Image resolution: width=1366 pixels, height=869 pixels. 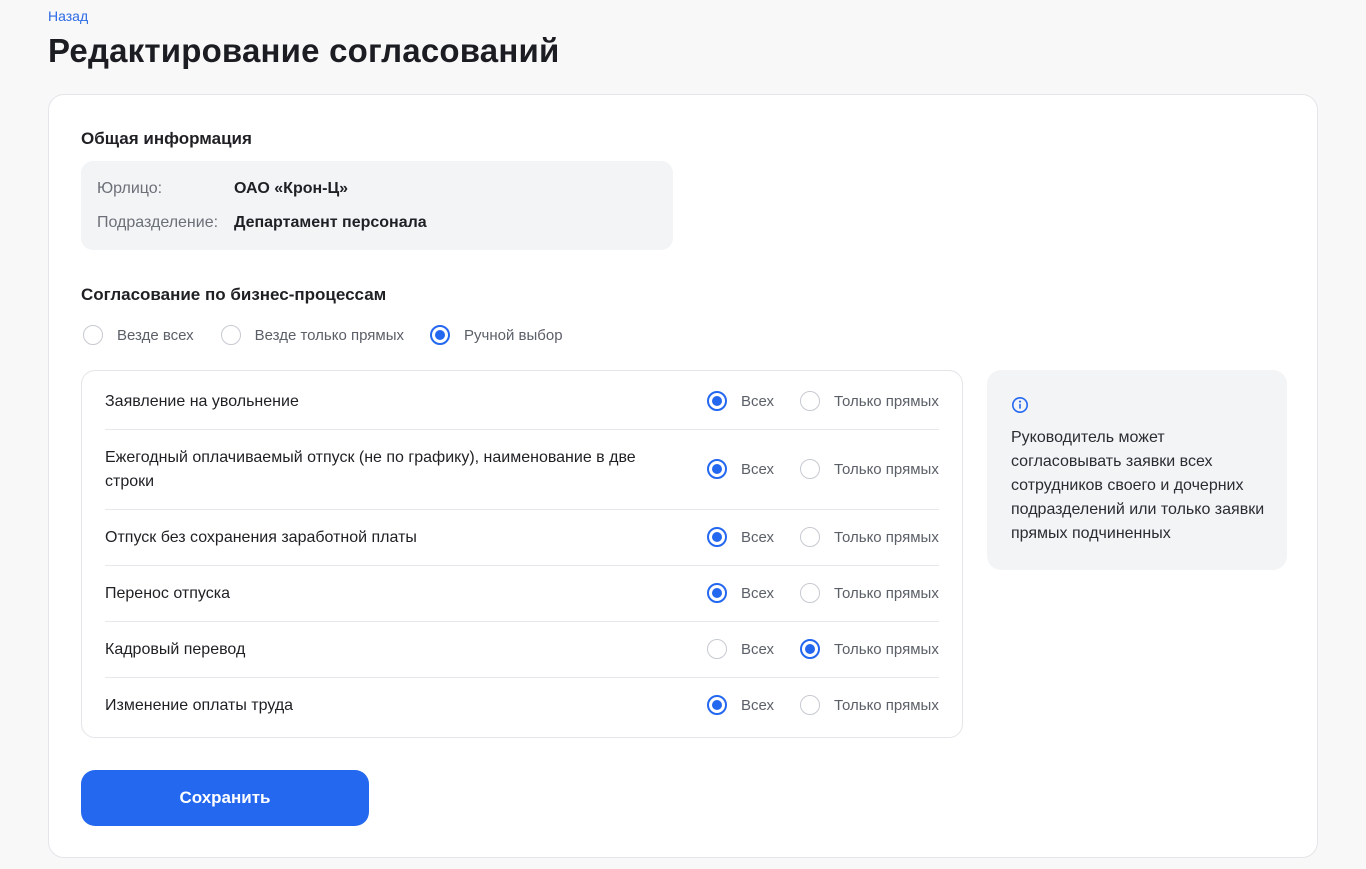 I want to click on process-name: Изменение оплаты труда, so click(x=199, y=705).